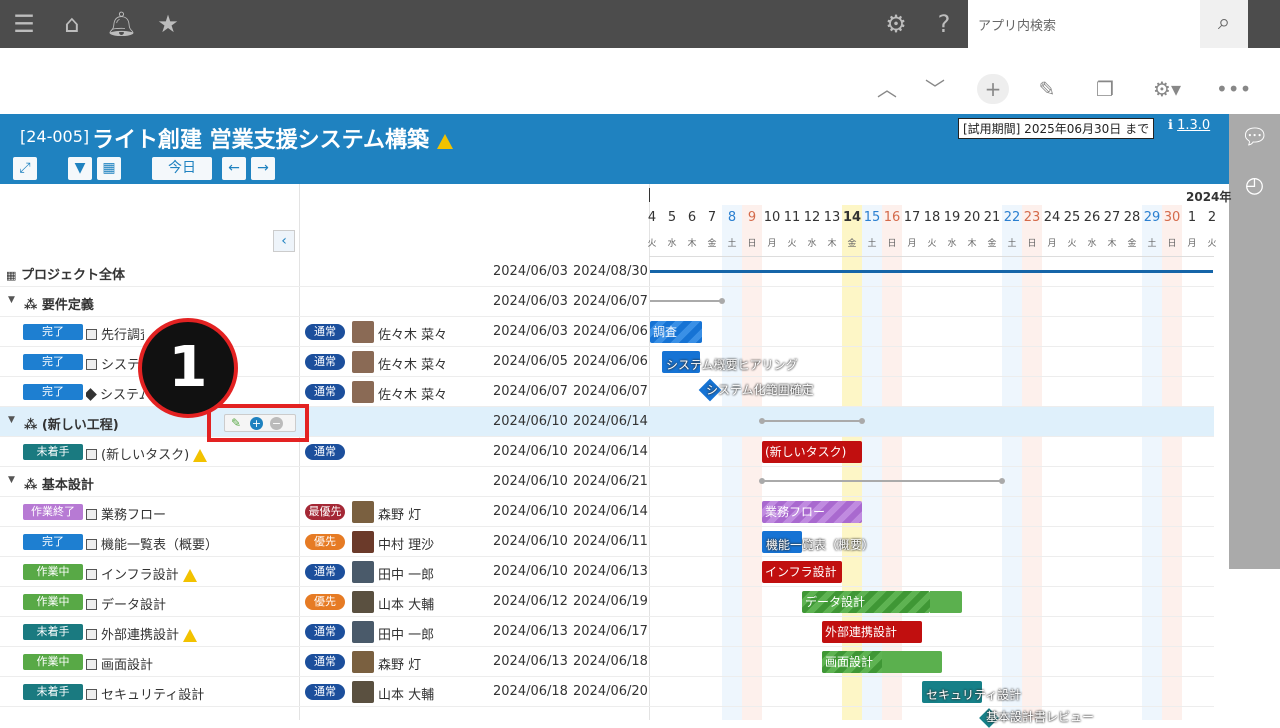  What do you see at coordinates (119, 663) in the screenshot?
I see `task-name: 画面設計` at bounding box center [119, 663].